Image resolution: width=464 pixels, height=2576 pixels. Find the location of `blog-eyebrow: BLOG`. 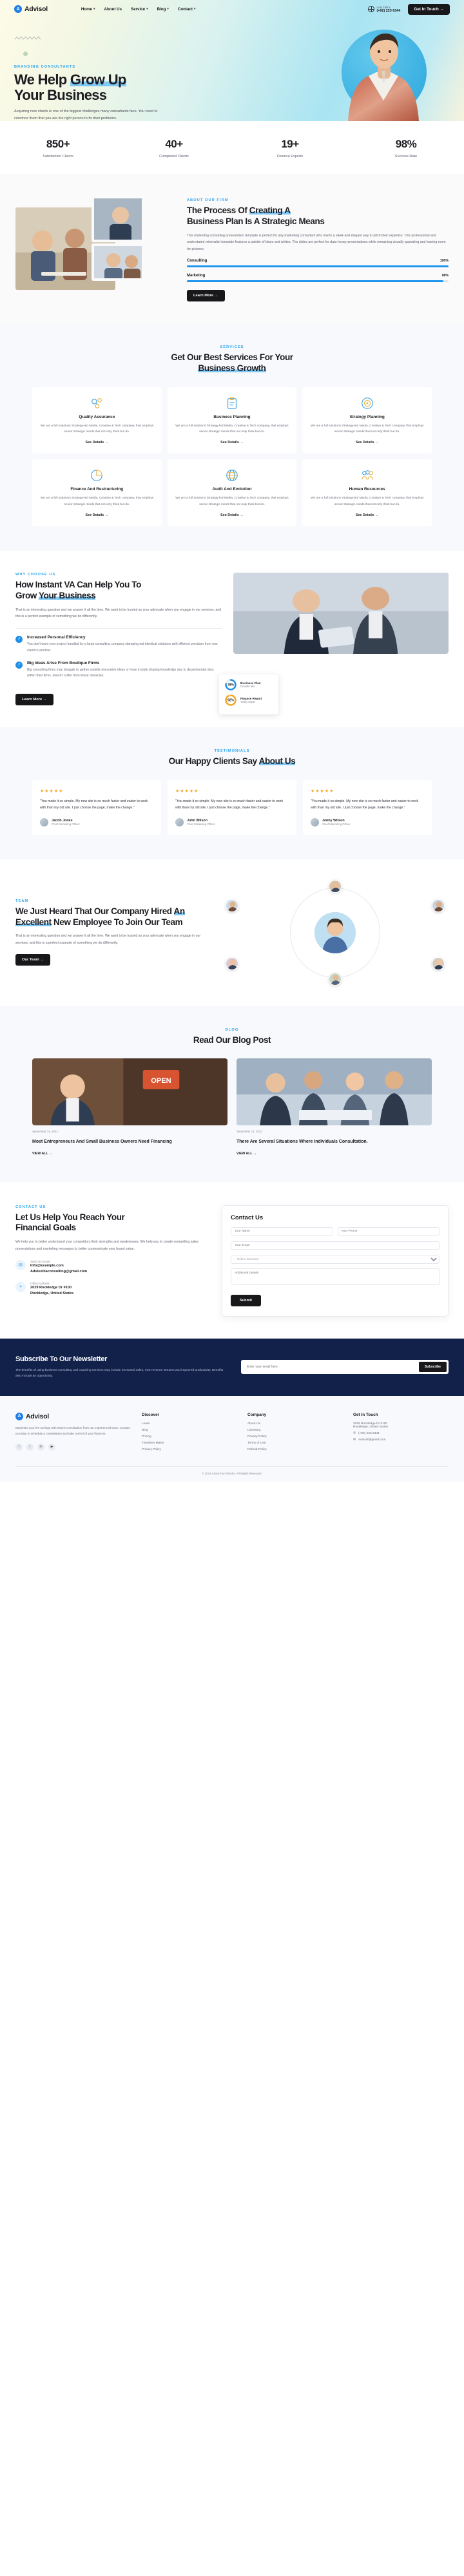

blog-eyebrow: BLOG is located at coordinates (232, 1029).